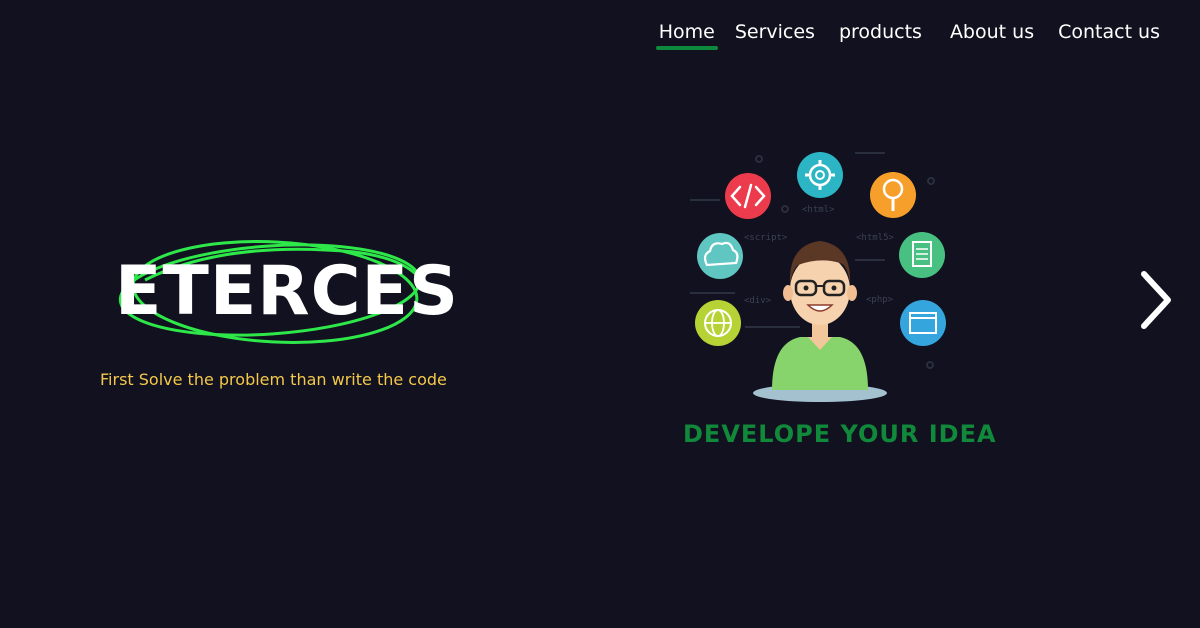 The width and height of the screenshot is (1200, 628). Describe the element at coordinates (992, 35) in the screenshot. I see `nav-about-us: About us` at that location.